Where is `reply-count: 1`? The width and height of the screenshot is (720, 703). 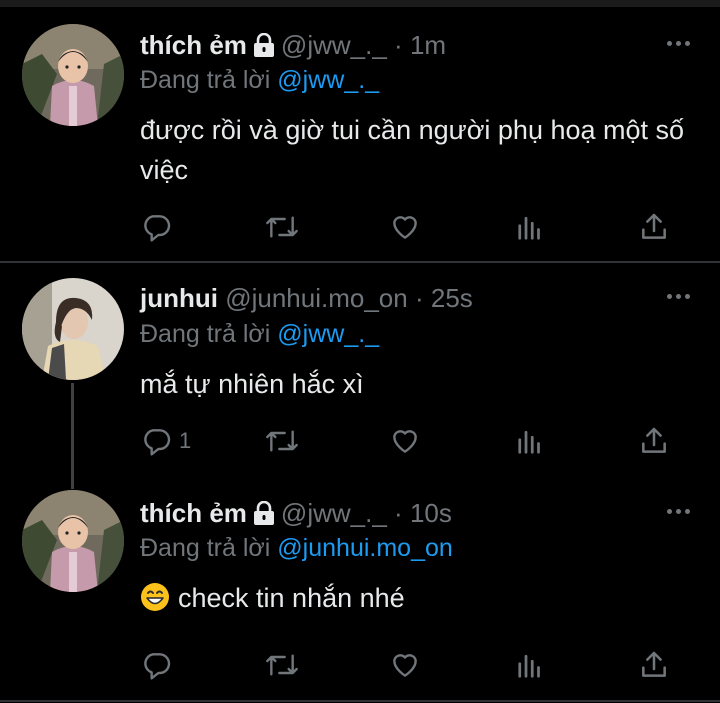
reply-count: 1 is located at coordinates (185, 440).